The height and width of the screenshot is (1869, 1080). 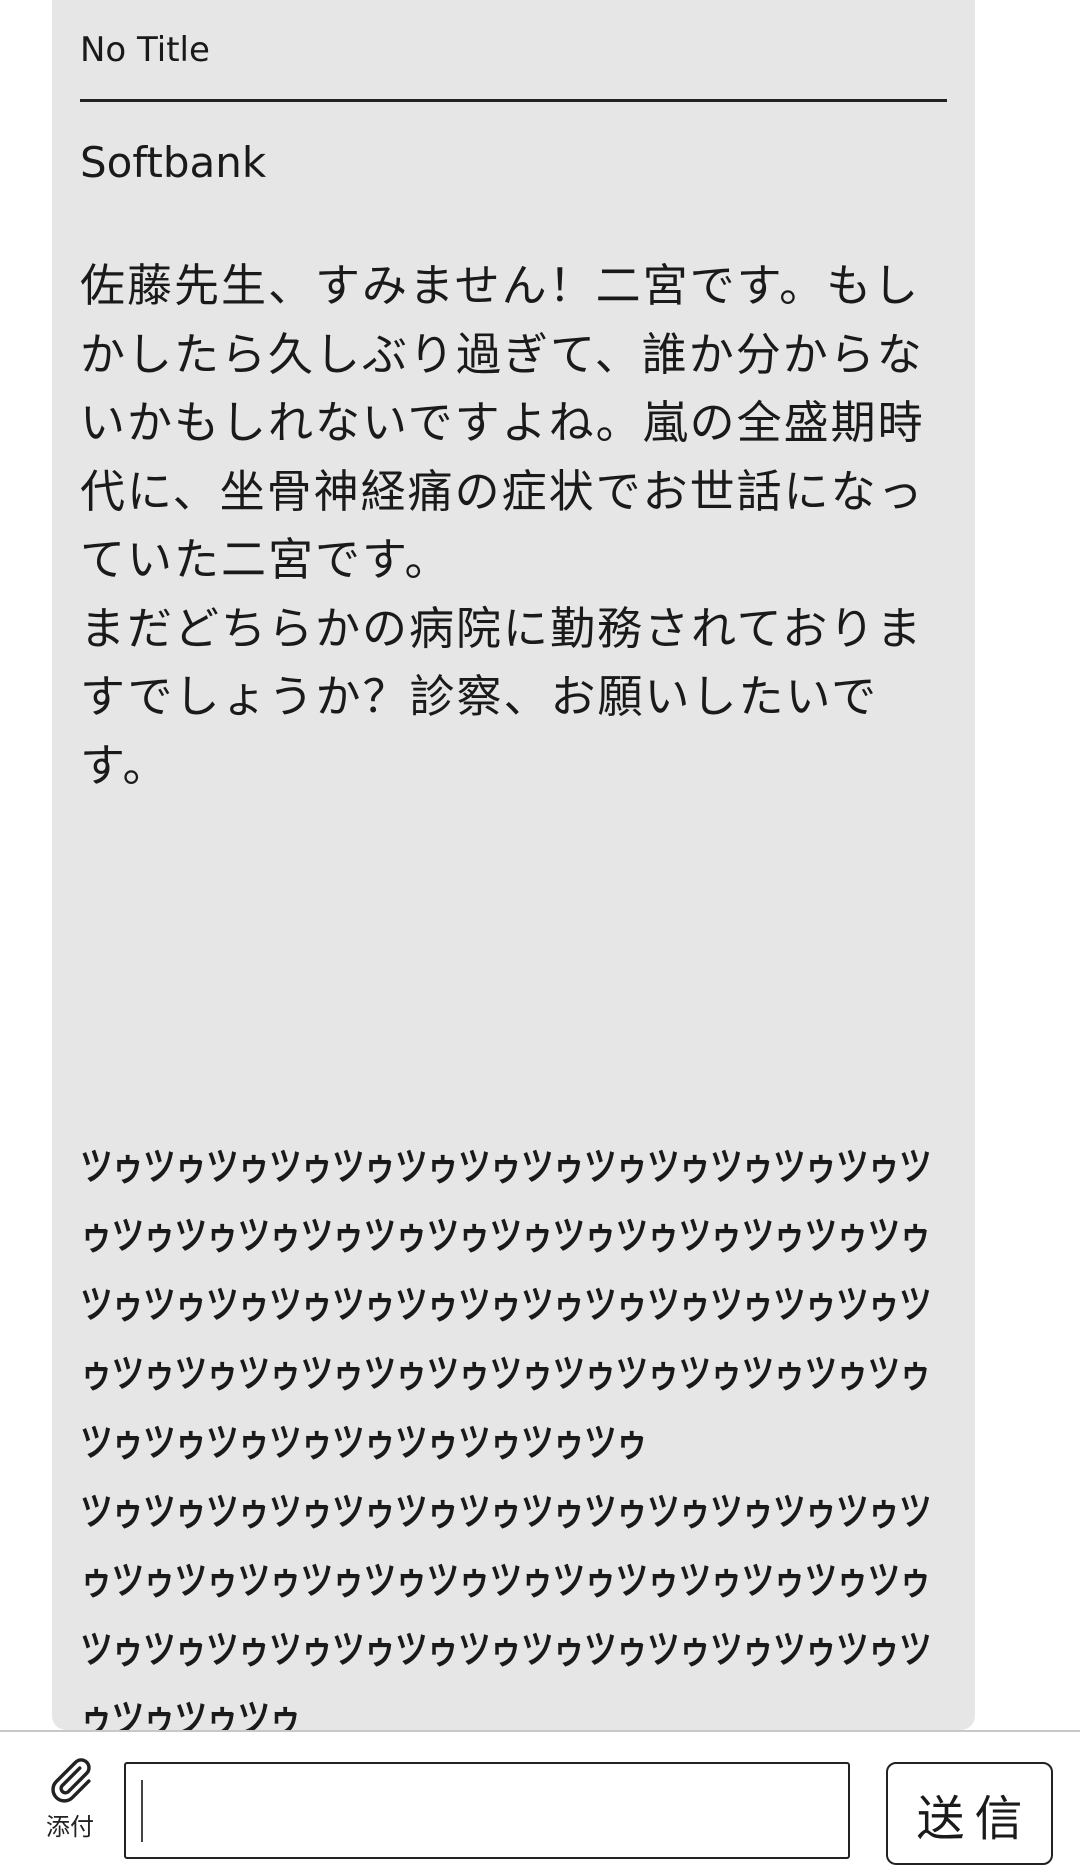 I want to click on composer-bar: 添付 送信, so click(x=540, y=1799).